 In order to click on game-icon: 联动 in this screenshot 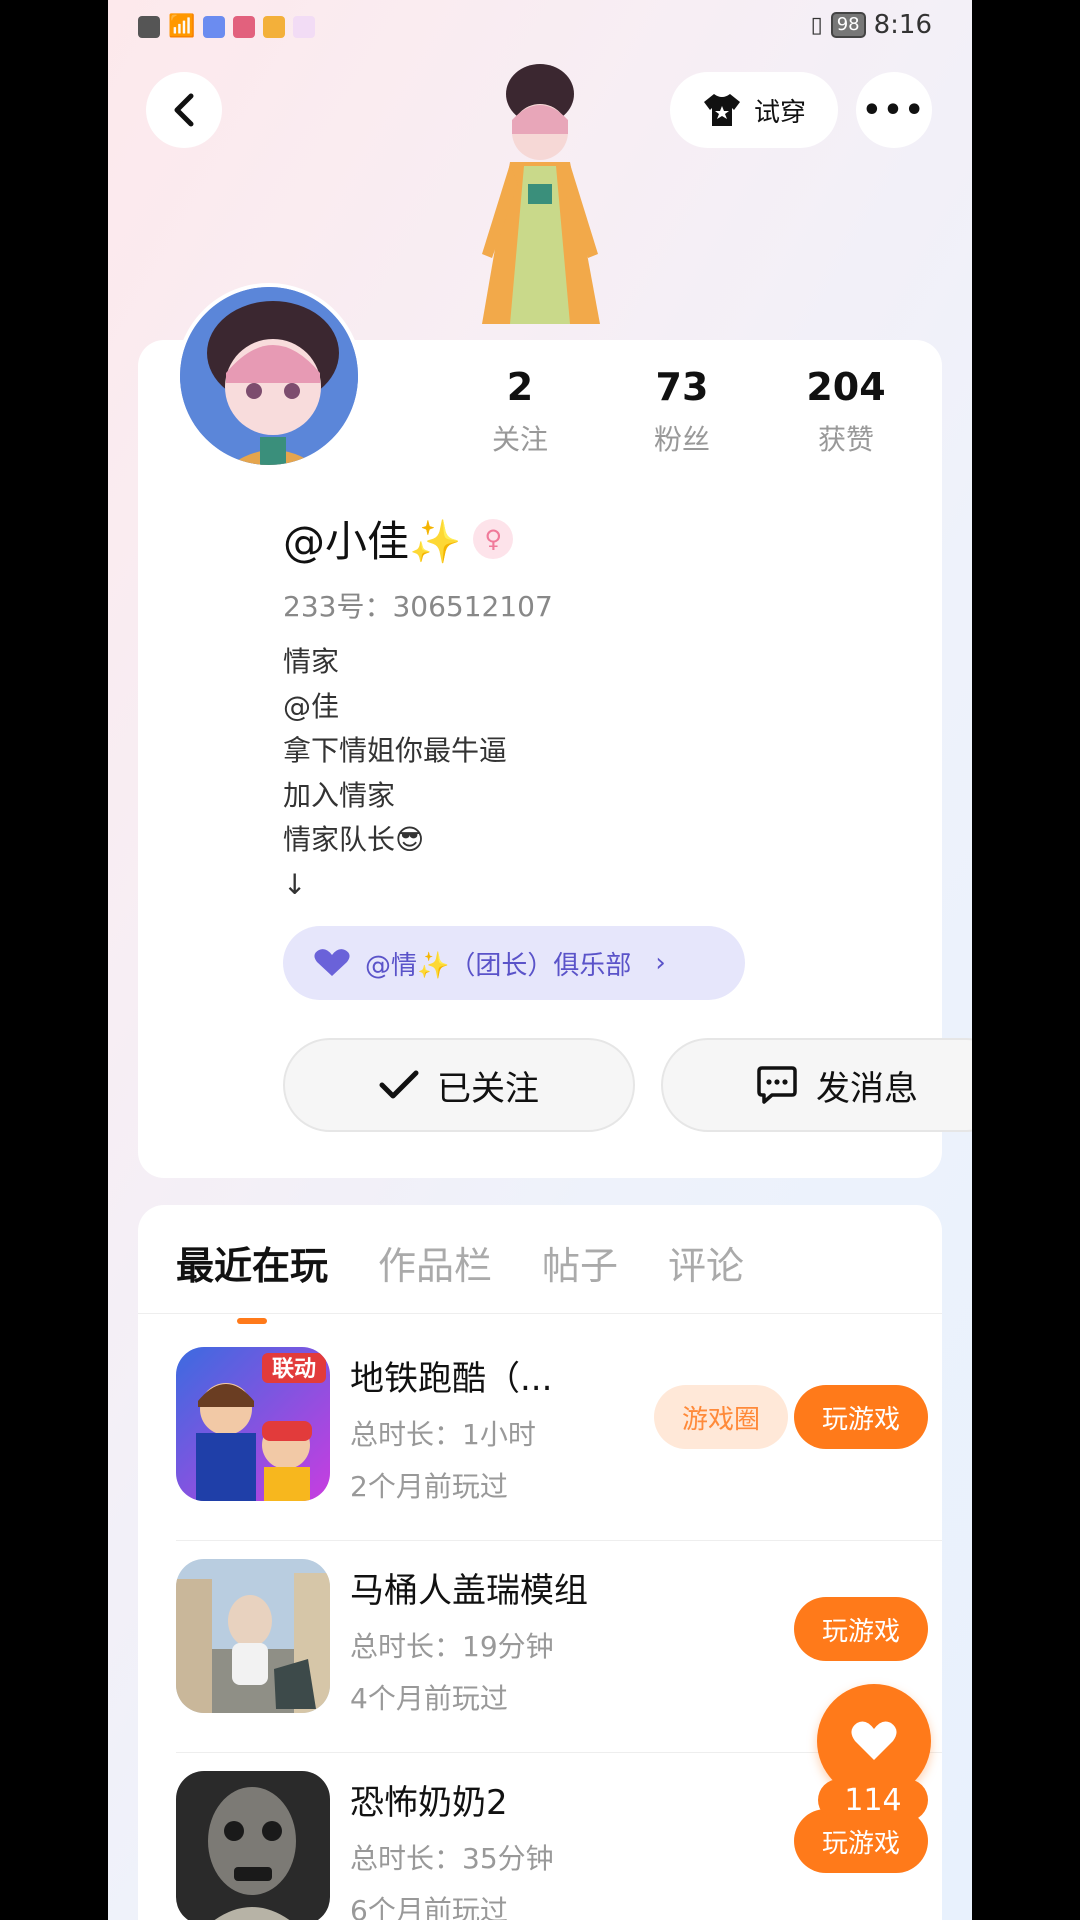, I will do `click(253, 1424)`.